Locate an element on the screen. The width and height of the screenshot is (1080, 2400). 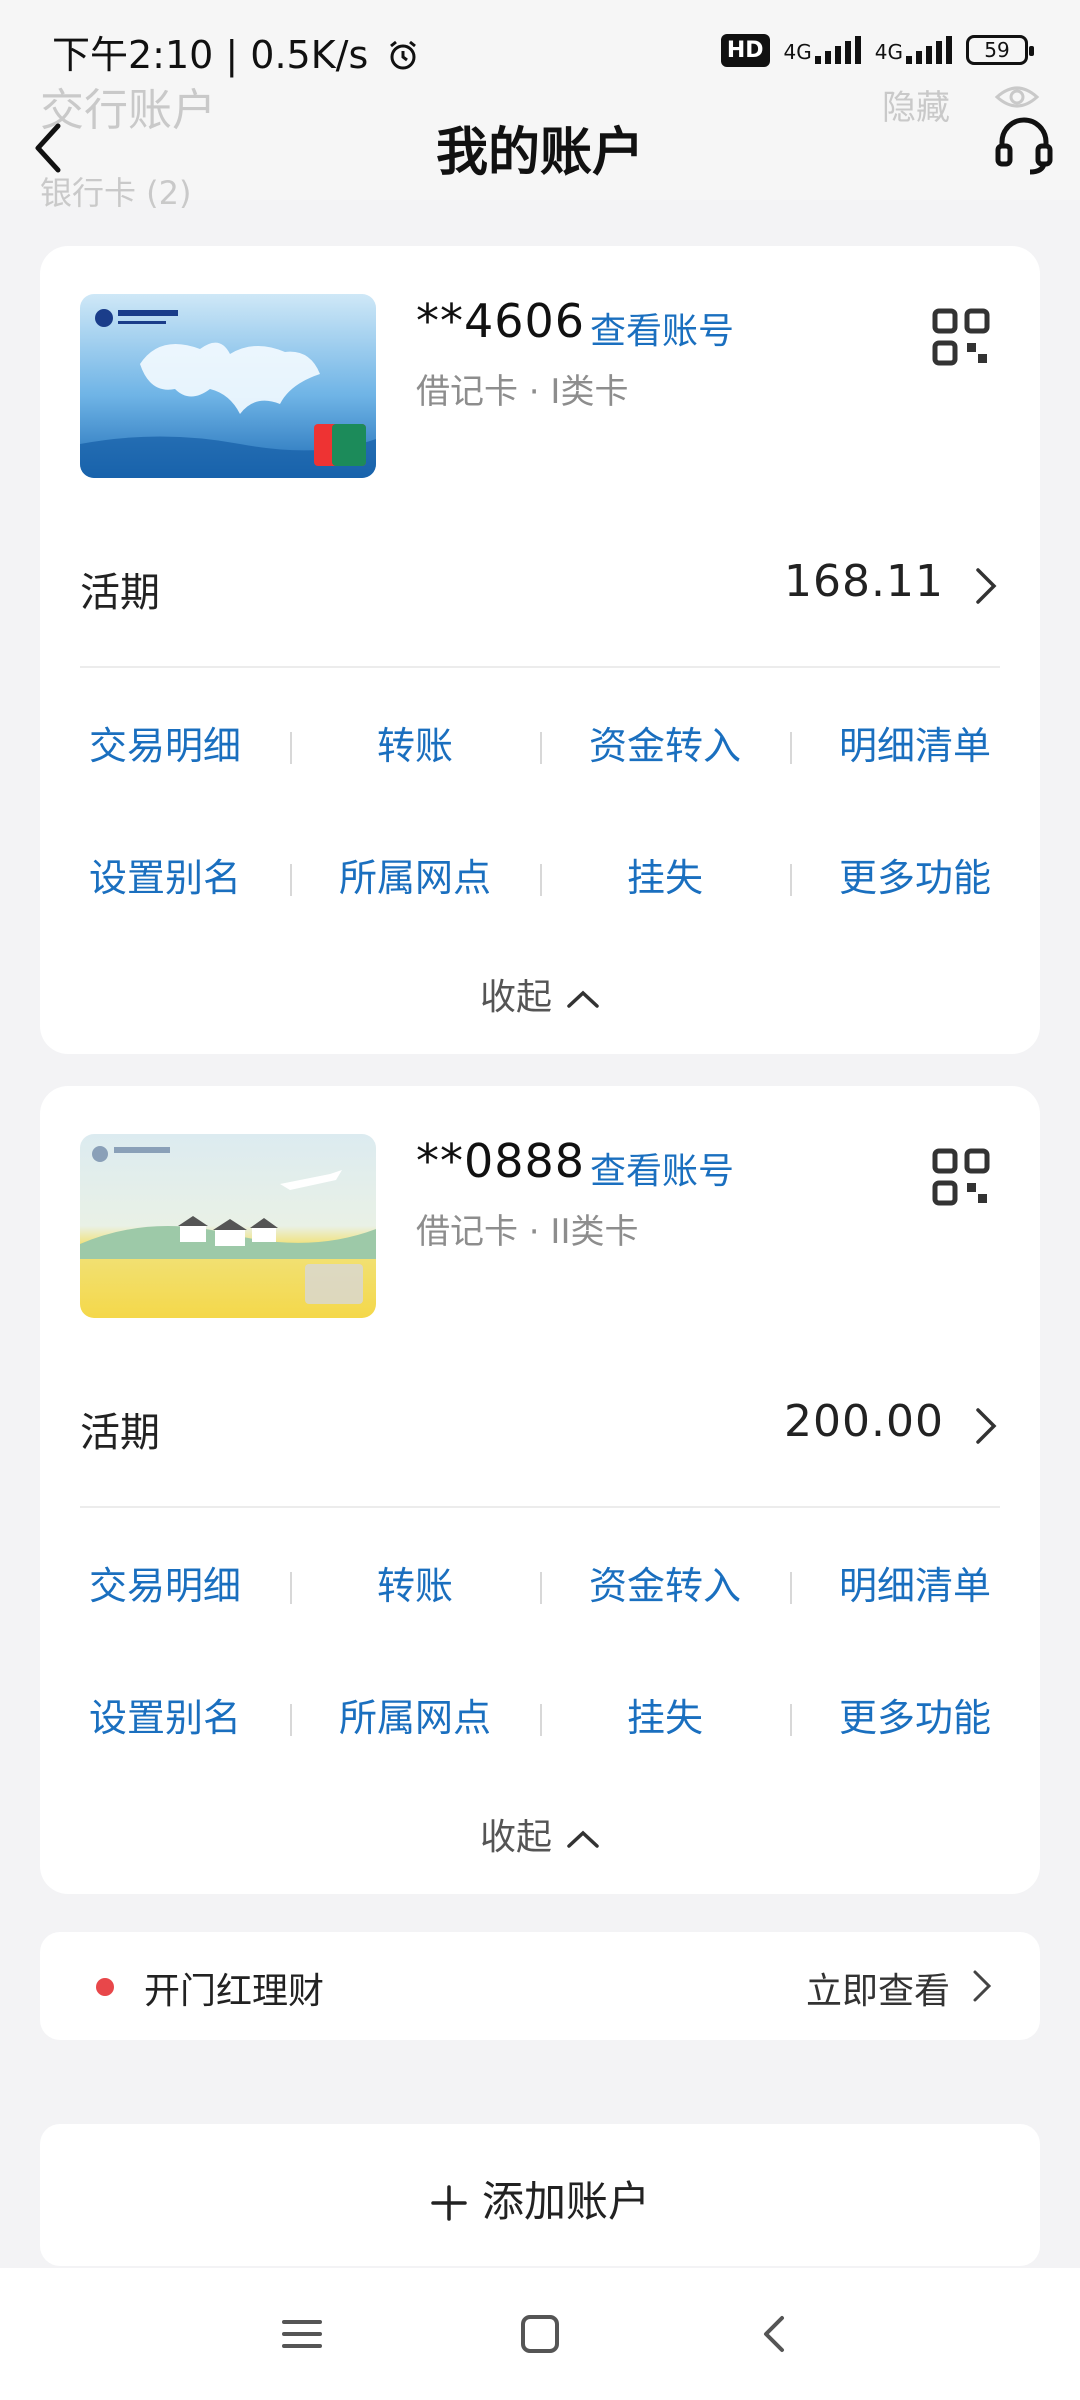
page-title: 我的账户 is located at coordinates (539, 153).